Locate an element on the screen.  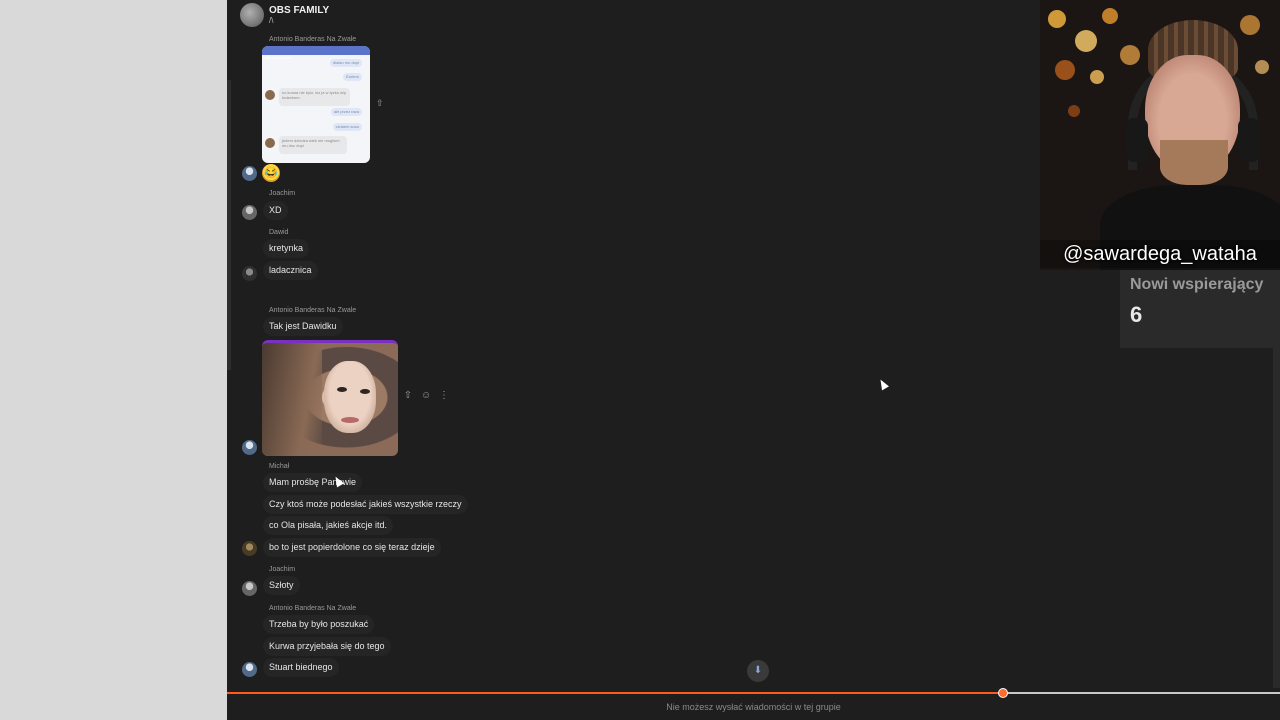
message-bubble: co Ola pisała, jakieś akcje itd. is located at coordinates (328, 525).